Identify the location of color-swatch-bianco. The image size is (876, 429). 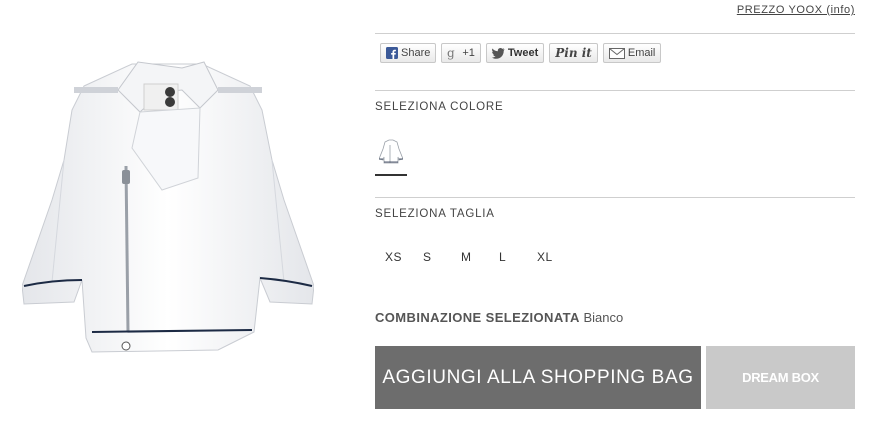
(391, 152).